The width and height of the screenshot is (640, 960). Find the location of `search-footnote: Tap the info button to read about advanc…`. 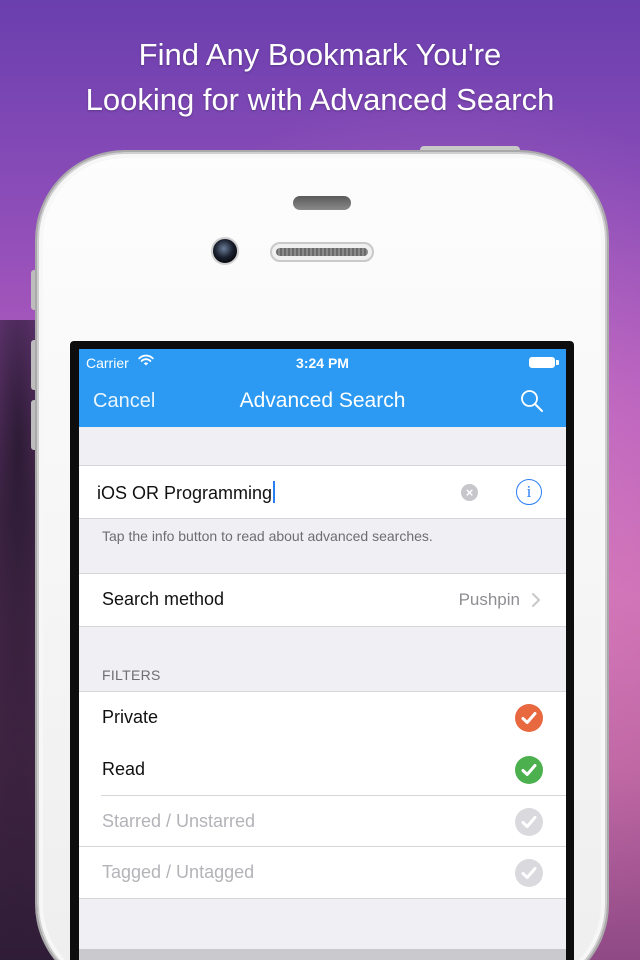

search-footnote: Tap the info button to read about advanc… is located at coordinates (267, 536).